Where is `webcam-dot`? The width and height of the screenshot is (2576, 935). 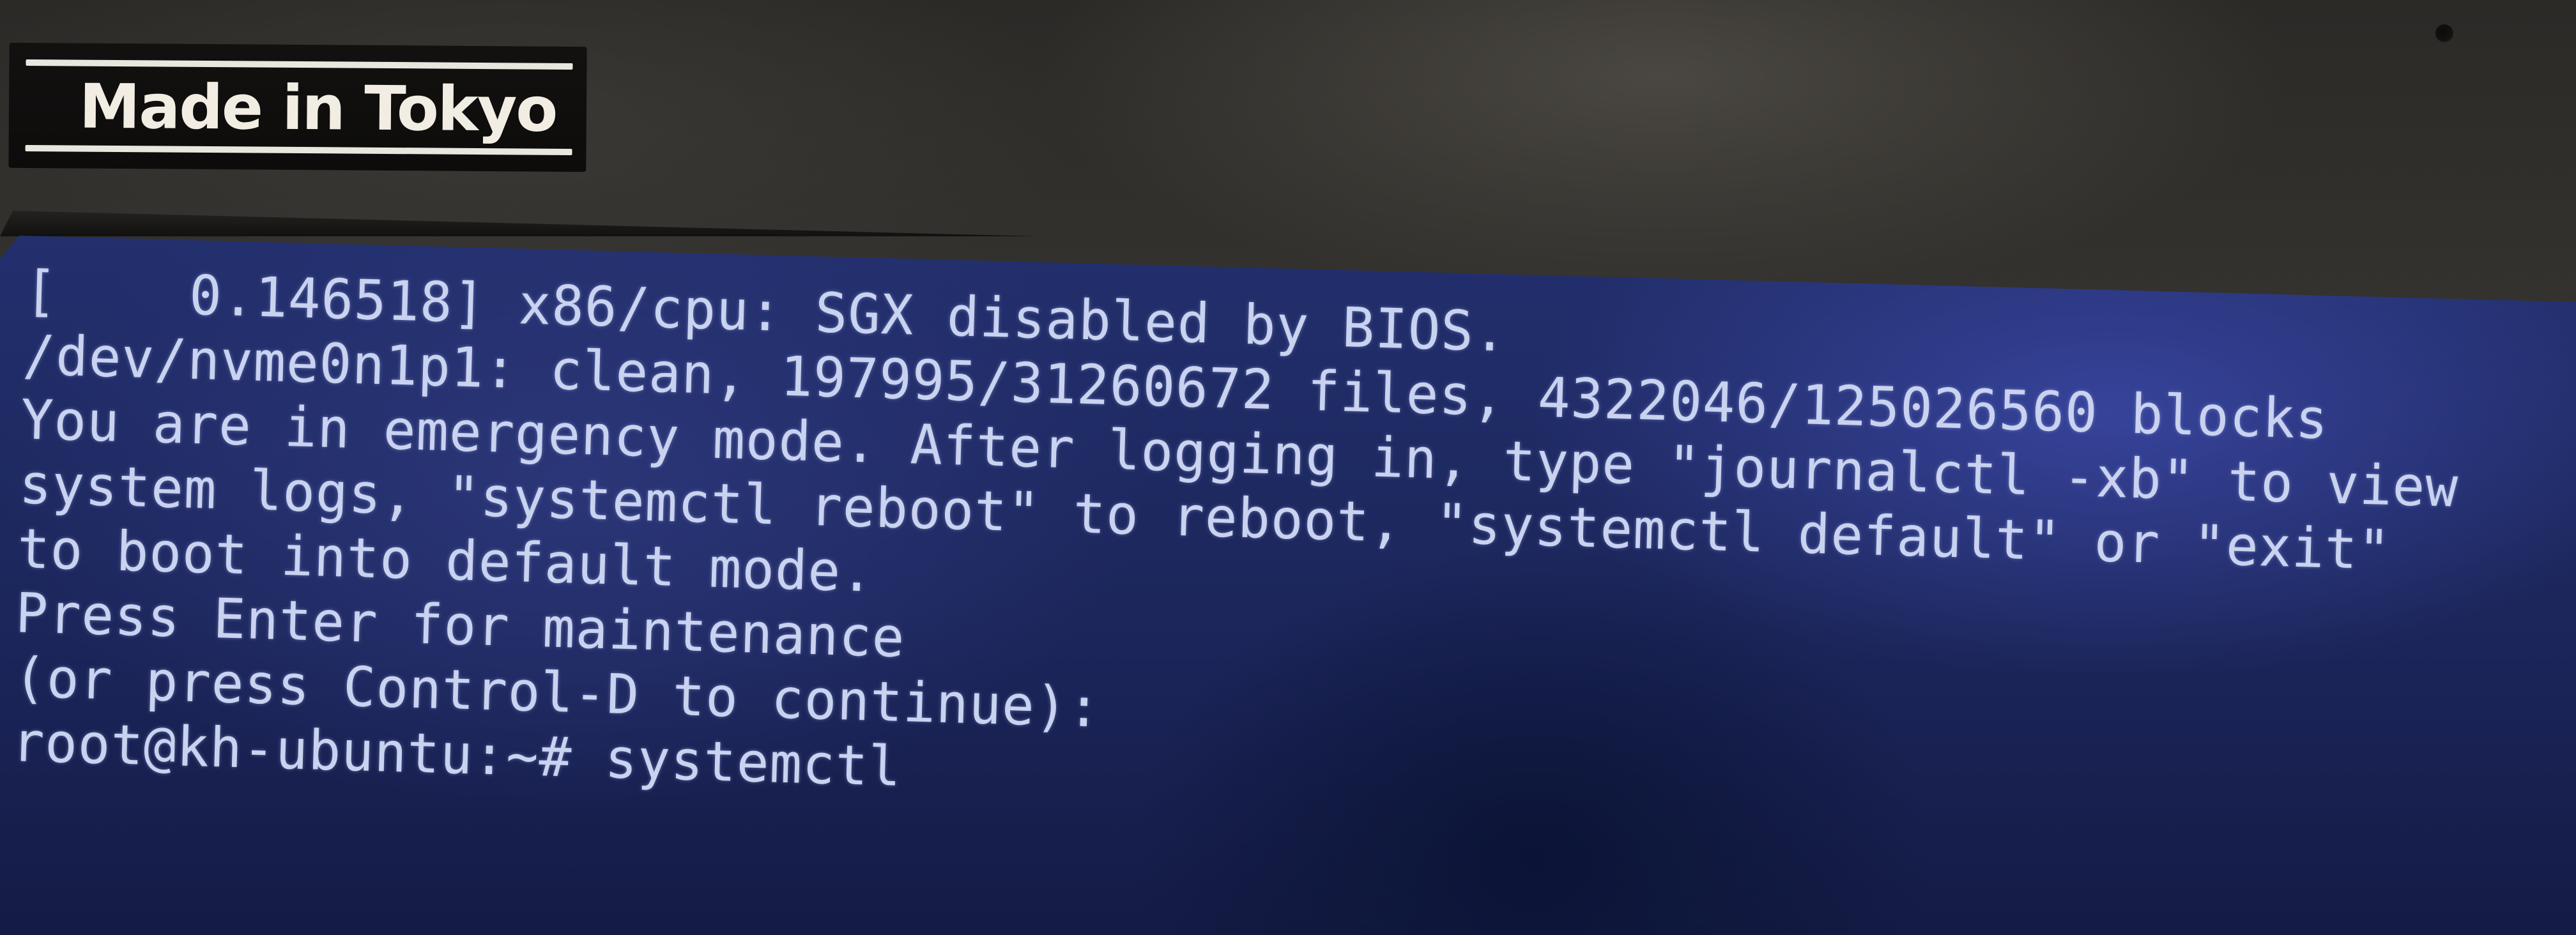 webcam-dot is located at coordinates (2444, 33).